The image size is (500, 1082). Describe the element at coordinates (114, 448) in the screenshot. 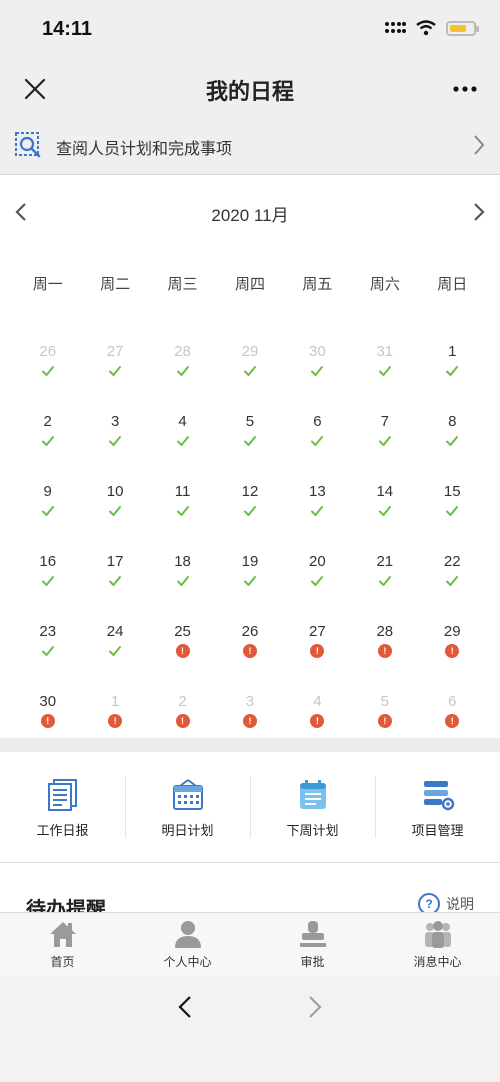

I see `calendar-day: 3` at that location.